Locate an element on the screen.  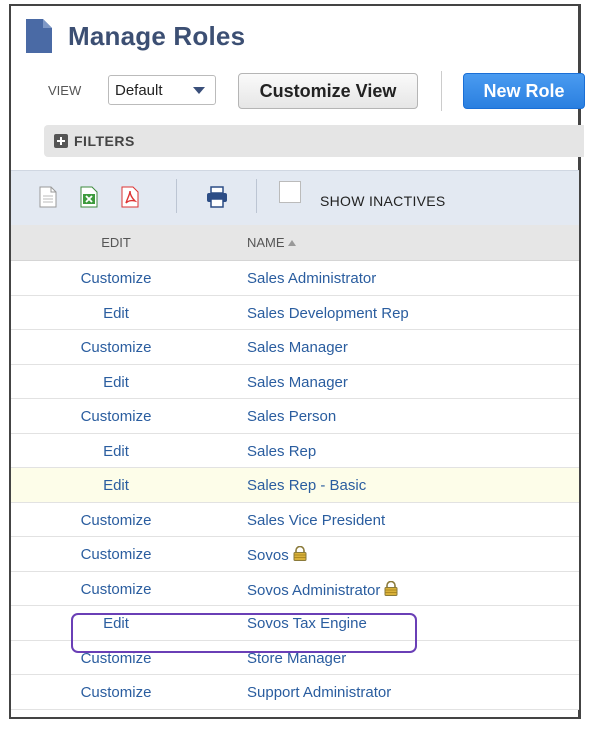
export-file-icon is located at coordinates (48, 197).